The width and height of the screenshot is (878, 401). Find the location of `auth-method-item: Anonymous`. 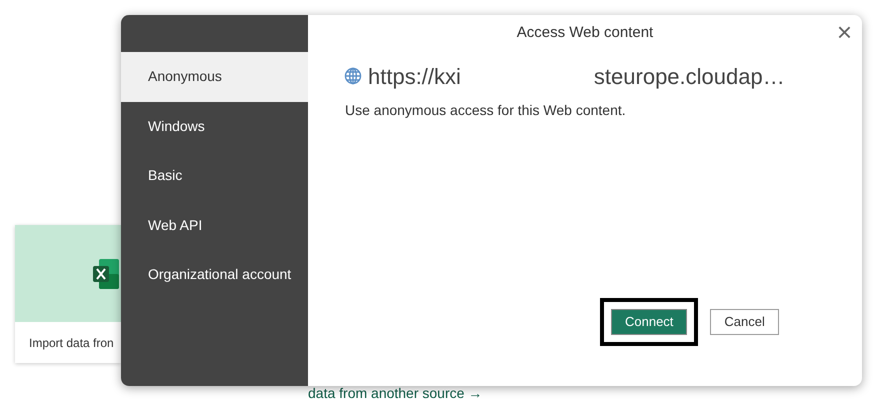

auth-method-item: Anonymous is located at coordinates (214, 77).